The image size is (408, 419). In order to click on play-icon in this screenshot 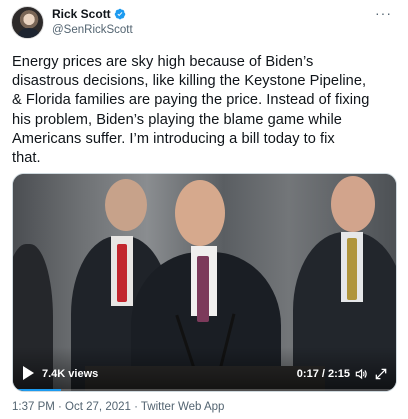, I will do `click(28, 373)`.